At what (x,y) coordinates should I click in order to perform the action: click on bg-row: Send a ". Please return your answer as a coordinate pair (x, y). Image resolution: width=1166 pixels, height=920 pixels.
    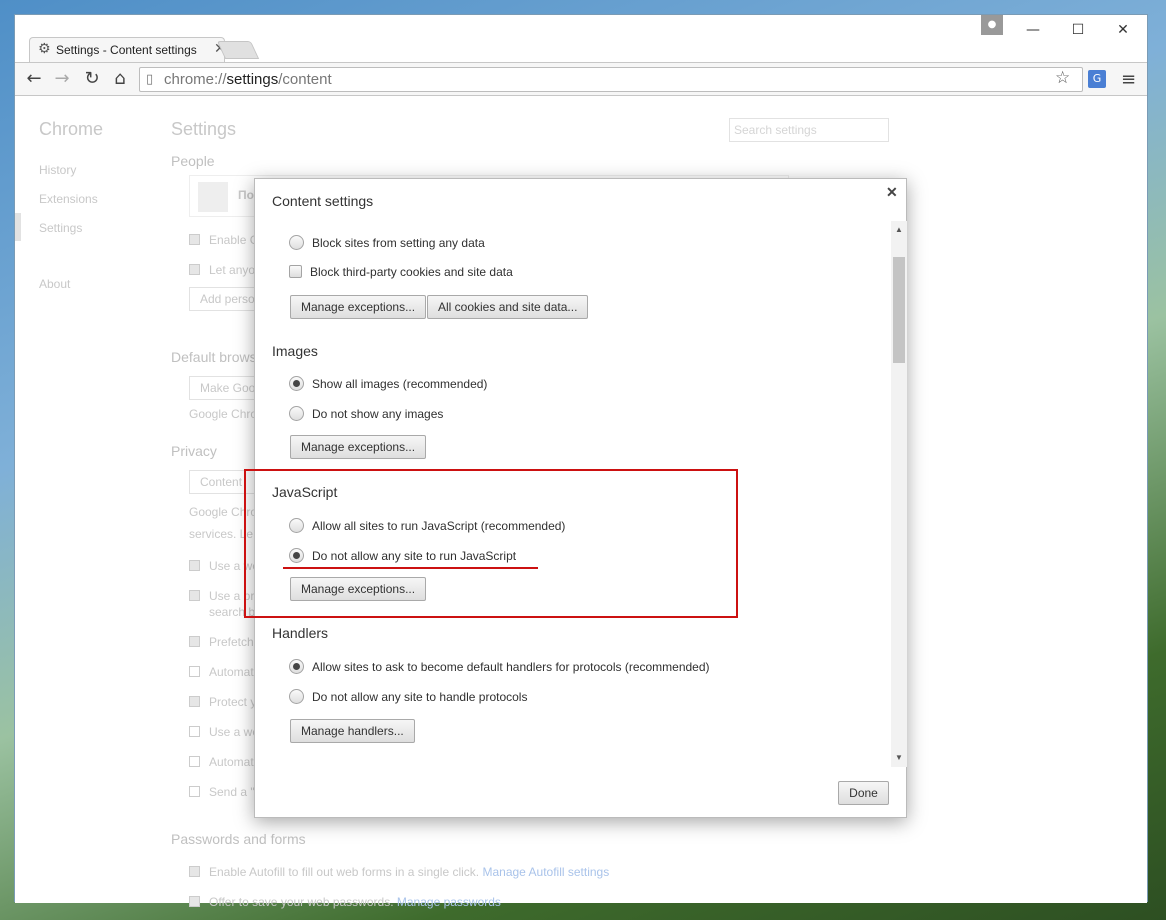
    Looking at the image, I should click on (222, 792).